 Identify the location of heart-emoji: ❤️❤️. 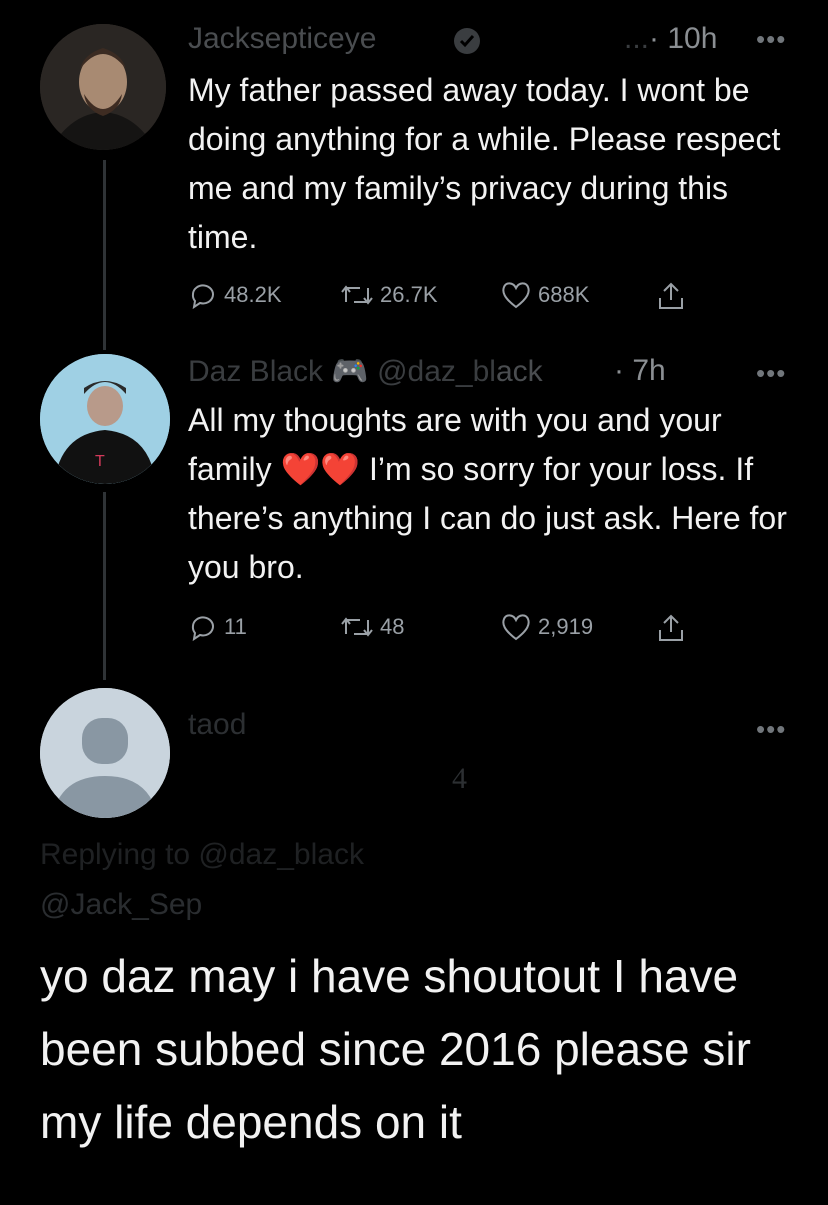
(320, 469).